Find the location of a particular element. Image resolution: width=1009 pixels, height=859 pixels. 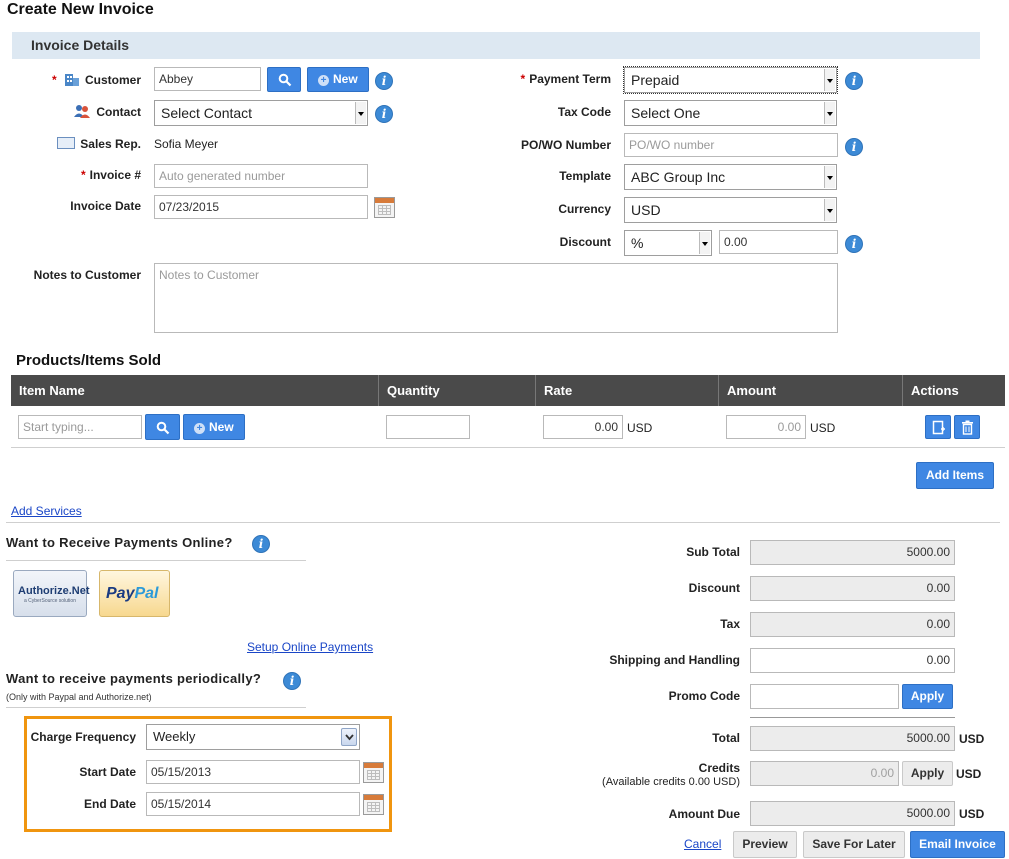

trash-icon is located at coordinates (967, 427).